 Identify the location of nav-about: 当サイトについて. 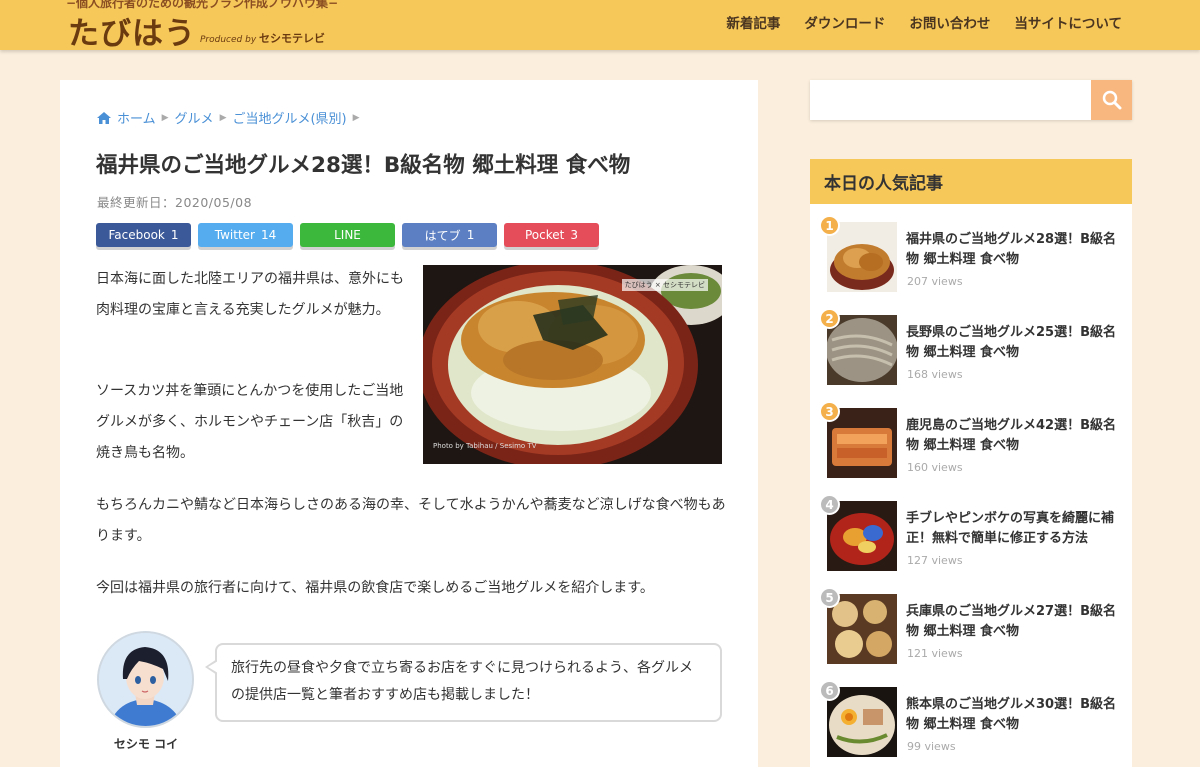
(1068, 22).